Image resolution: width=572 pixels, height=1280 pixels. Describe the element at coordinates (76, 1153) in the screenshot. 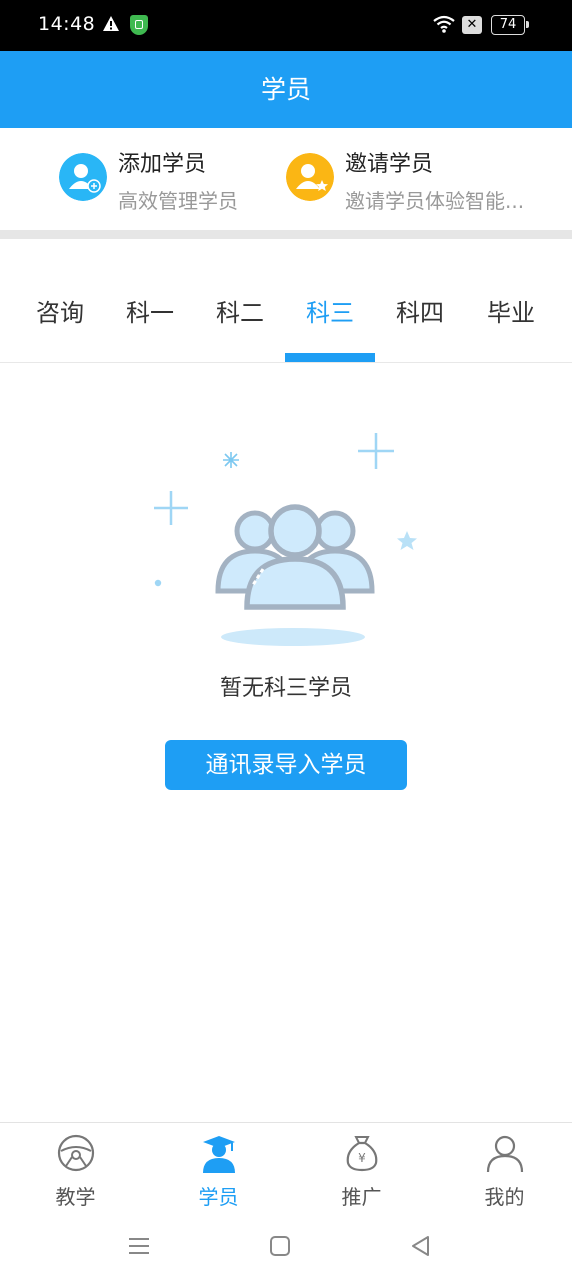

I see `steering-wheel-icon` at that location.